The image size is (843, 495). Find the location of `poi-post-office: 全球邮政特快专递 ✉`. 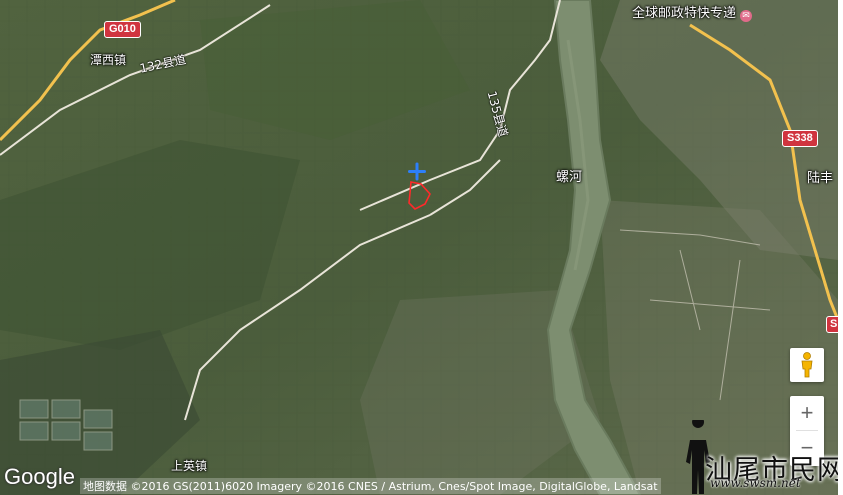

poi-post-office: 全球邮政特快专递 ✉ is located at coordinates (692, 12).